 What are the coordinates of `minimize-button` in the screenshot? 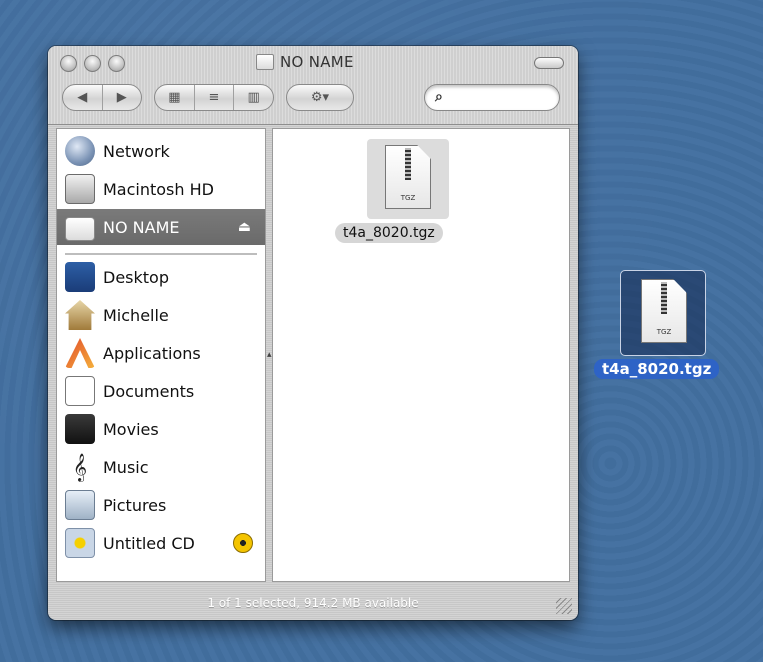 It's located at (92, 63).